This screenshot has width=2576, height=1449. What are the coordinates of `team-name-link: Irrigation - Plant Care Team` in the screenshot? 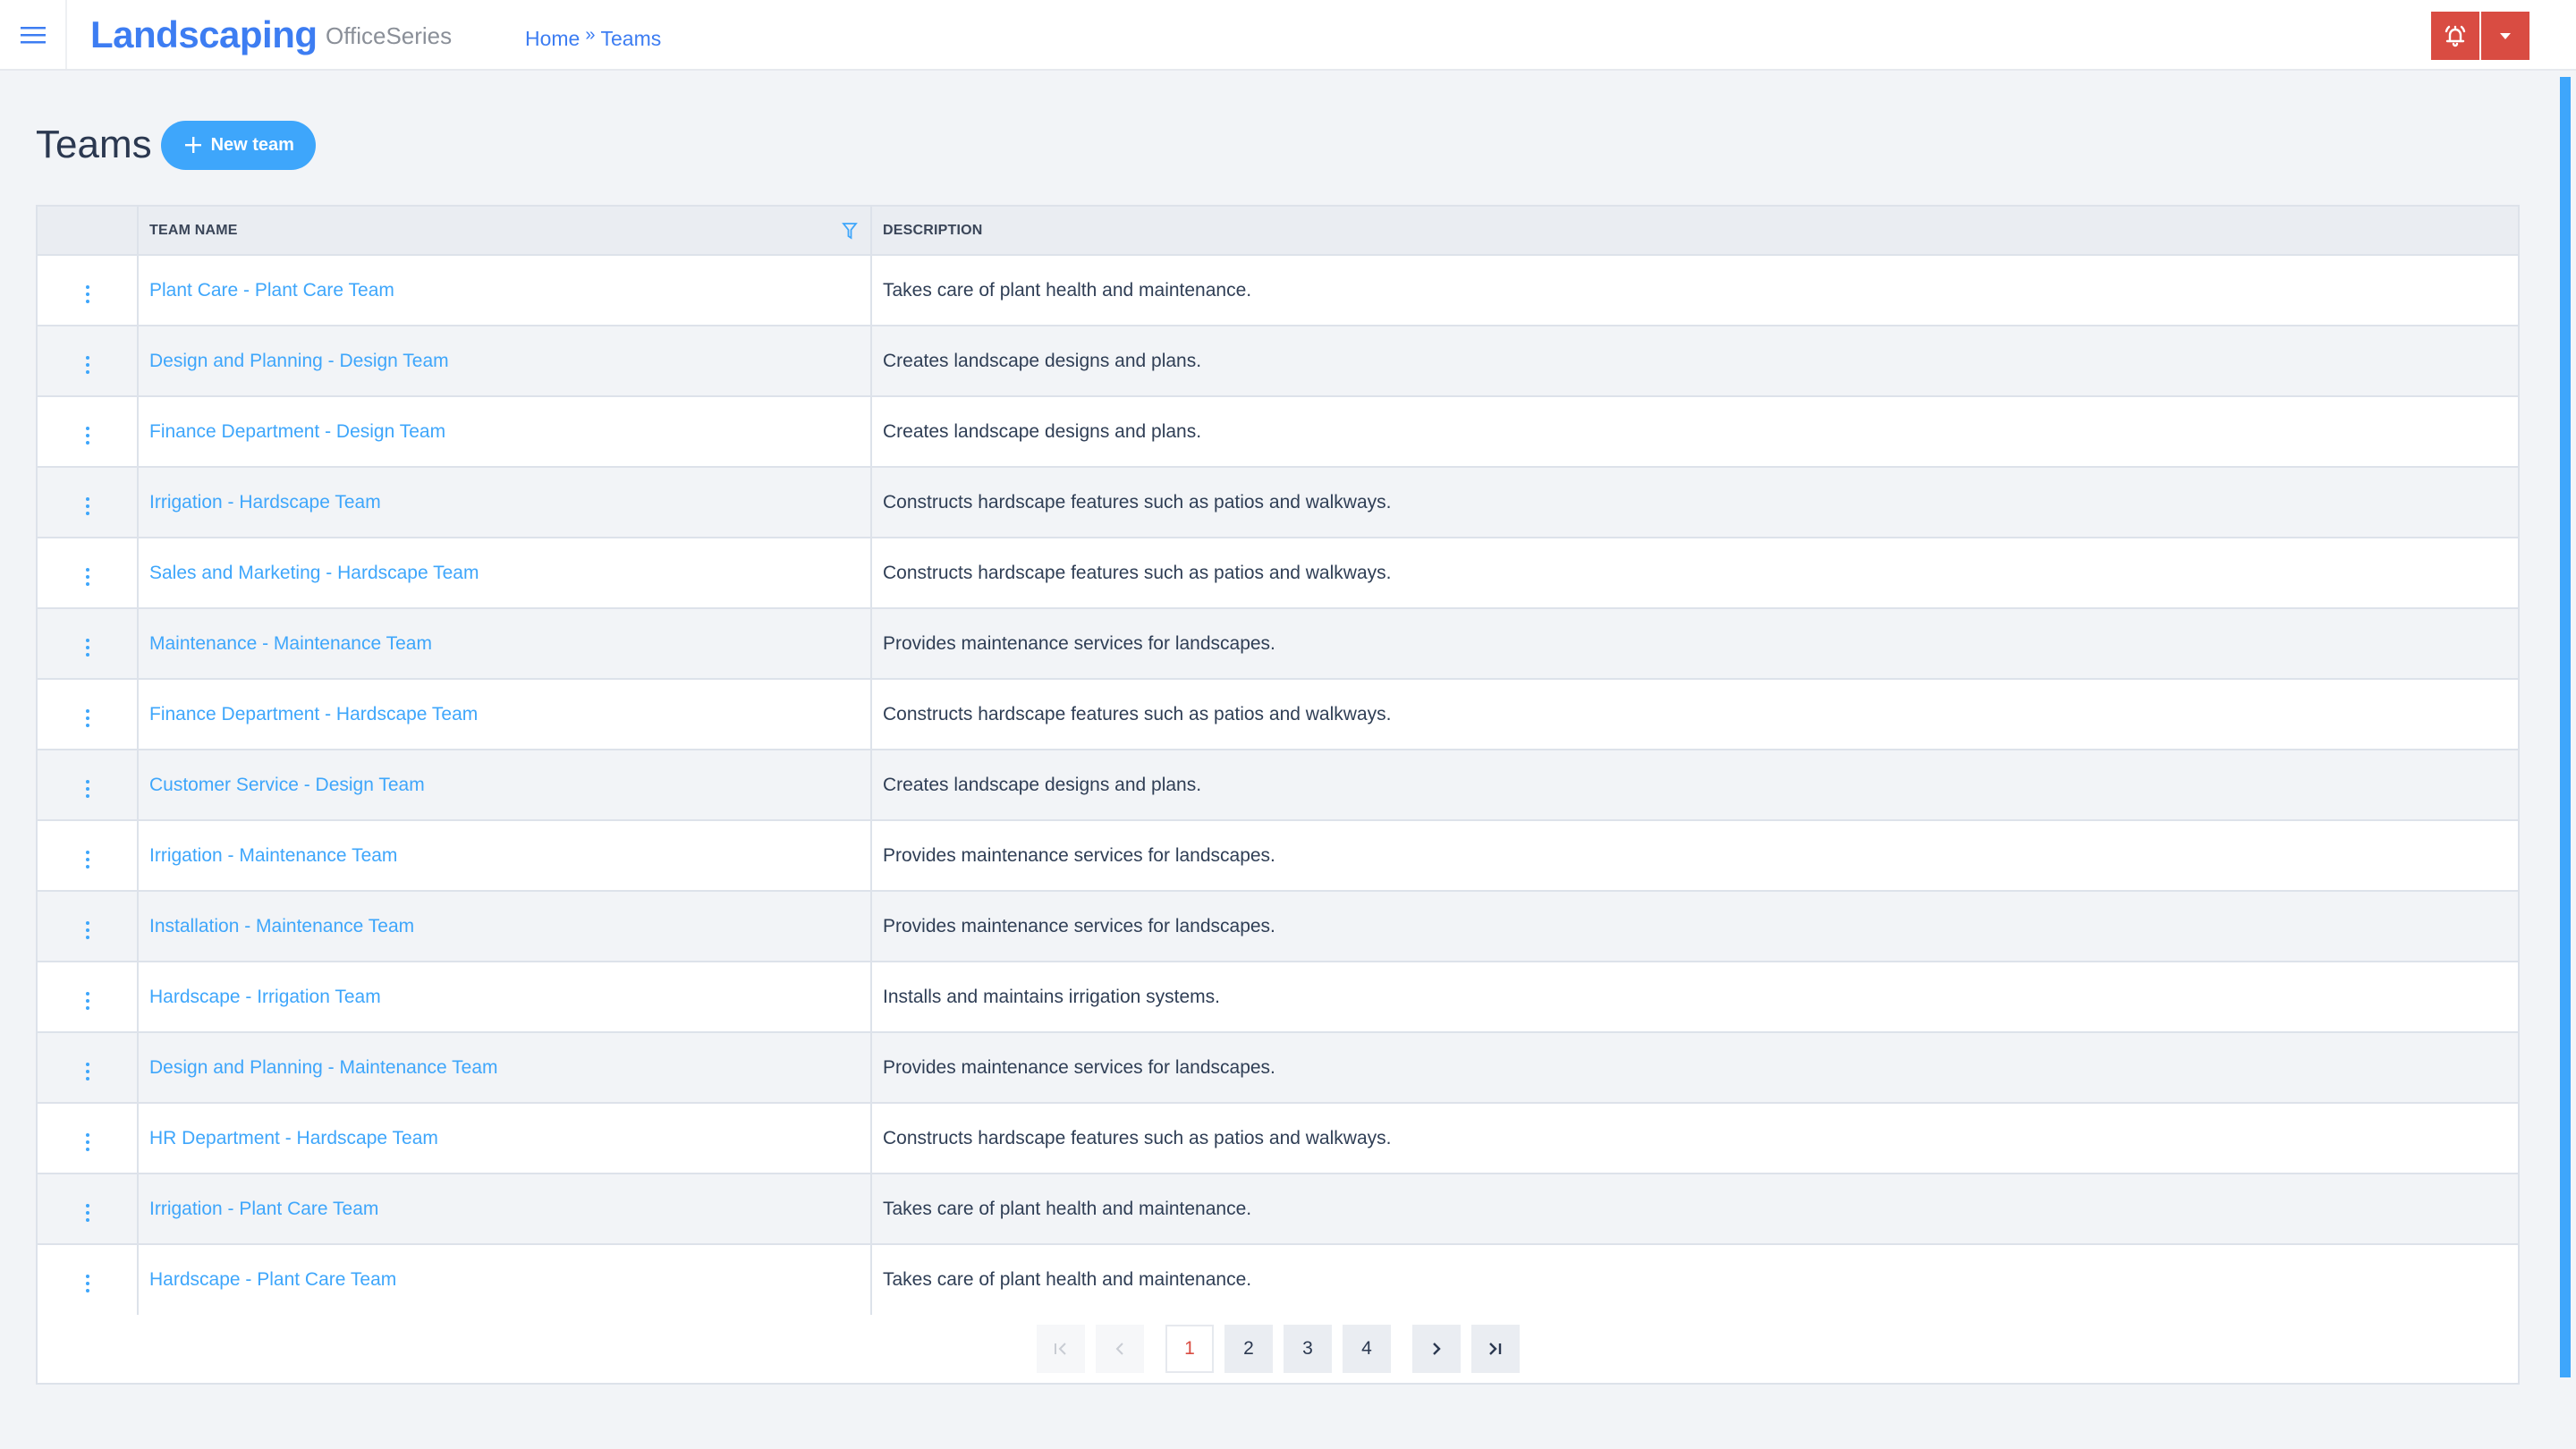 It's located at (263, 1209).